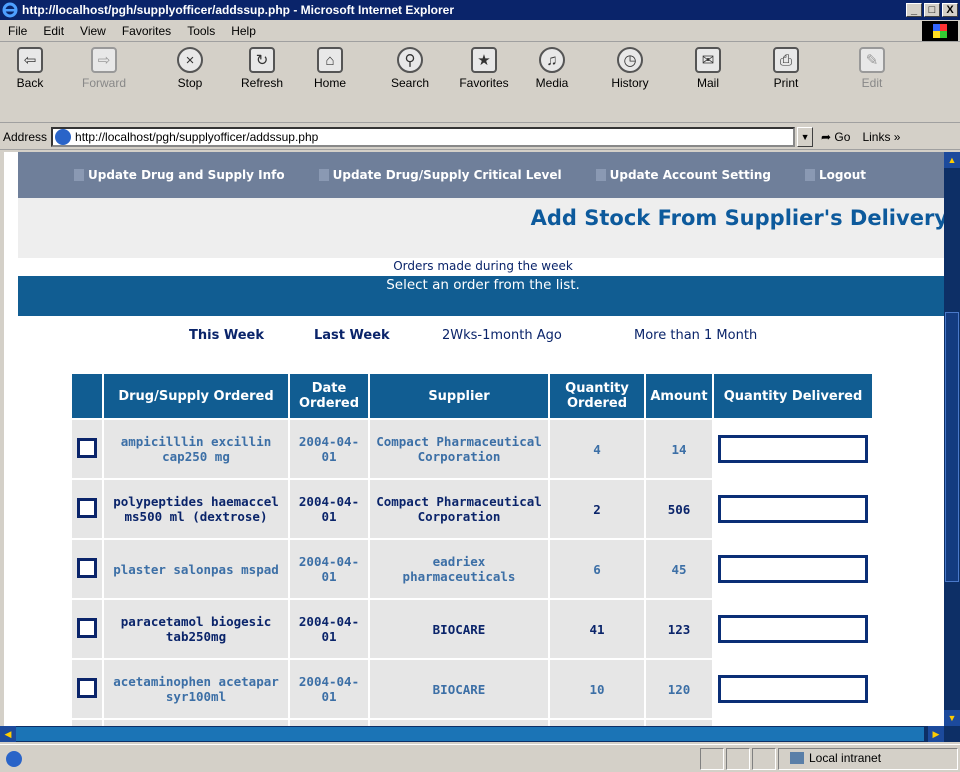 This screenshot has height=772, width=960. I want to click on page-heading-band: Add Stock From Supplier's Delivery, so click(481, 228).